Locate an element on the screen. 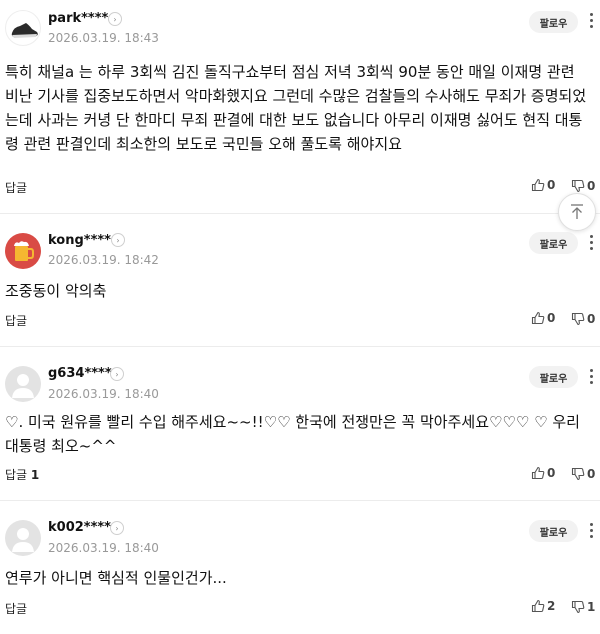  comment-body: 조중동이 악의축 is located at coordinates (56, 291).